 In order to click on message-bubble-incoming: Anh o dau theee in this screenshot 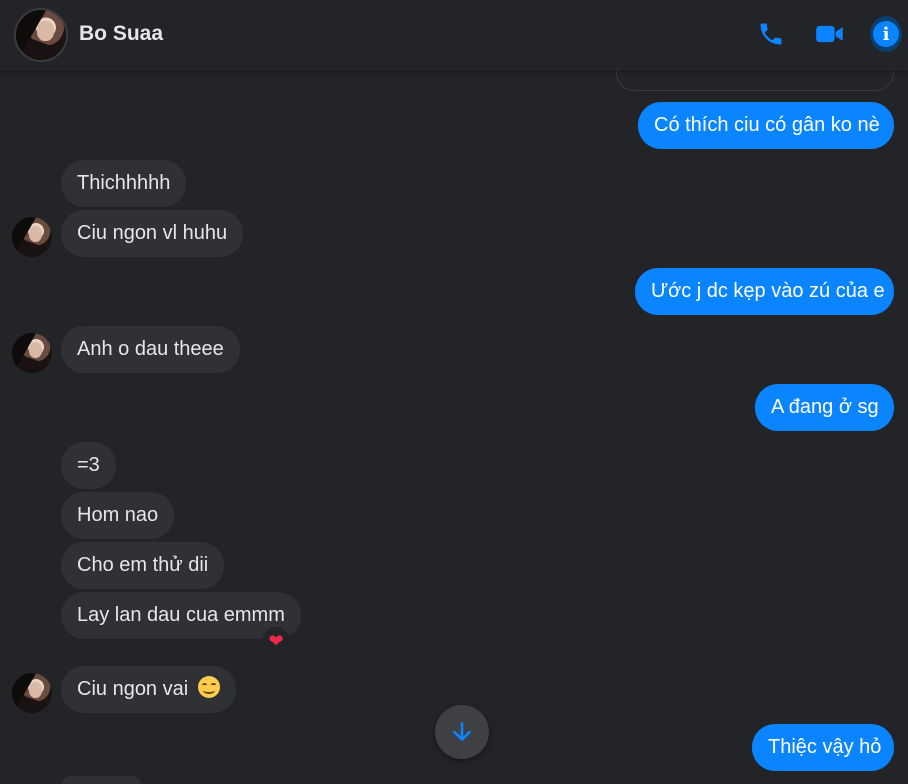, I will do `click(150, 349)`.